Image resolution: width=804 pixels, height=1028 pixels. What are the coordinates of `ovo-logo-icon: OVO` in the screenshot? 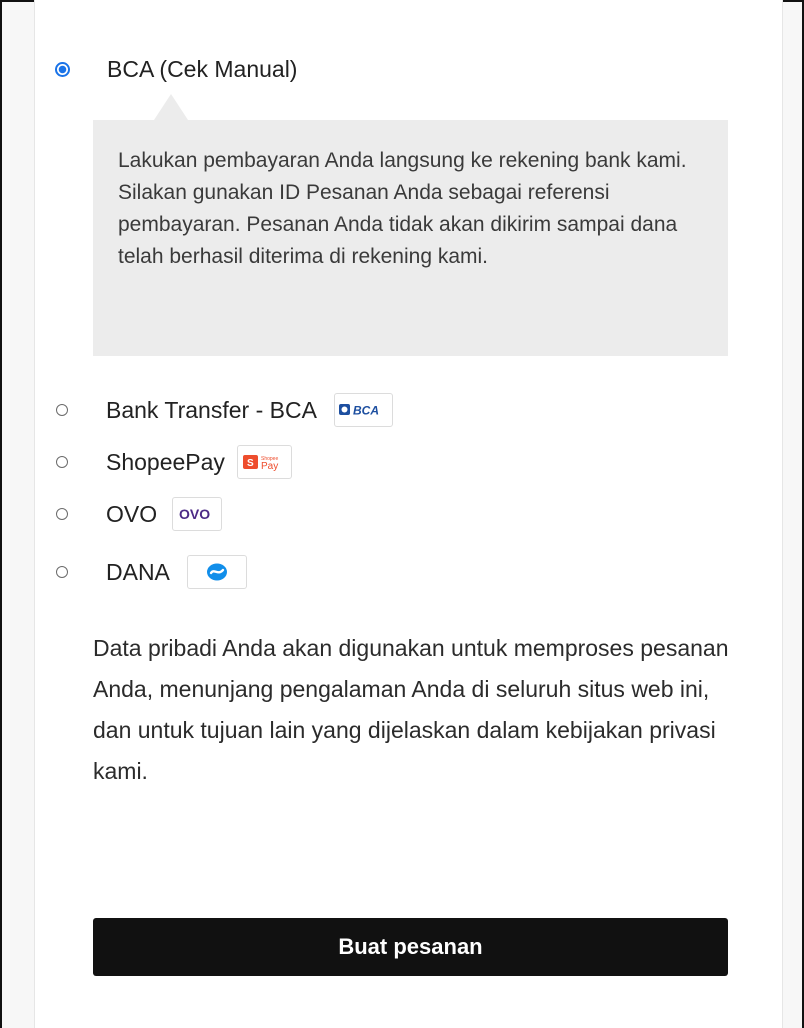 It's located at (197, 514).